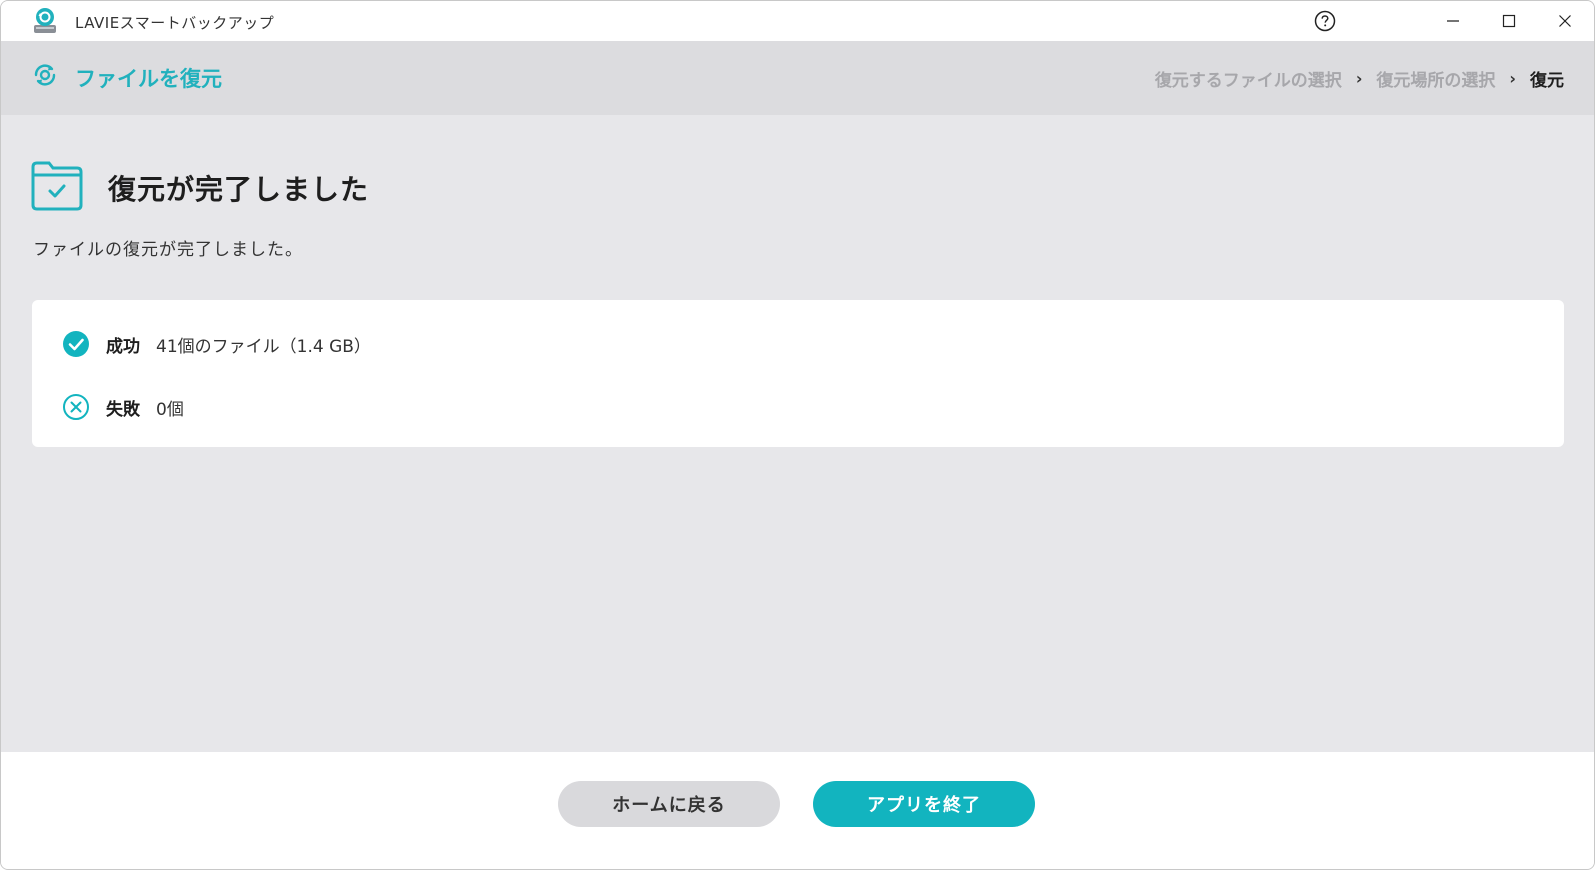 This screenshot has height=870, width=1595. What do you see at coordinates (924, 804) in the screenshot?
I see `exit-app-button: アプリを終了` at bounding box center [924, 804].